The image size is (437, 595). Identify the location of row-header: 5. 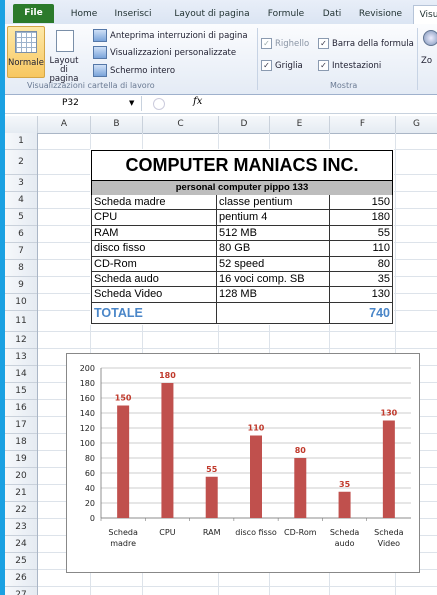
(21, 217).